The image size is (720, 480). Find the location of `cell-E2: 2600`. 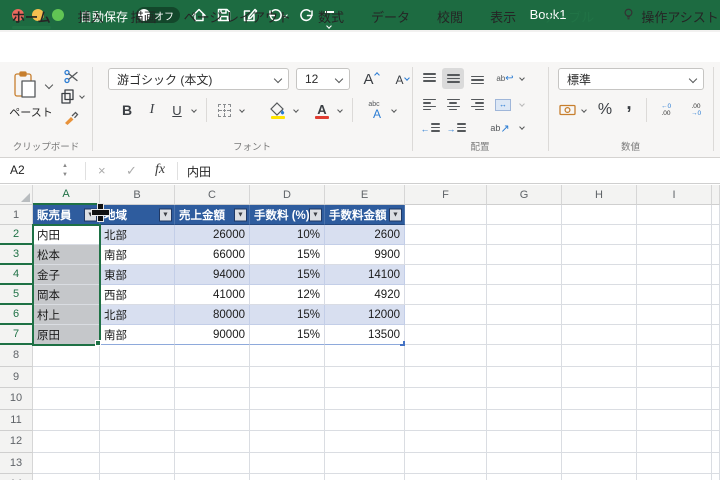

cell-E2: 2600 is located at coordinates (365, 235).